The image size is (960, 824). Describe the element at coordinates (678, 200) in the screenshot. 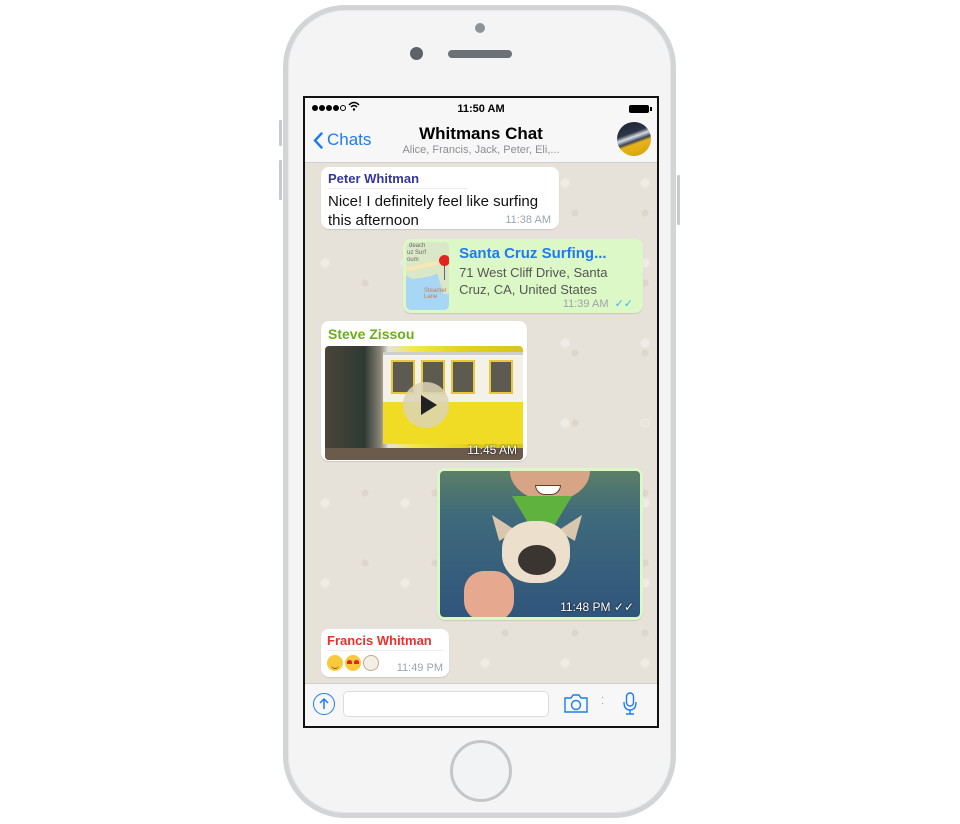

I see `power-button` at that location.